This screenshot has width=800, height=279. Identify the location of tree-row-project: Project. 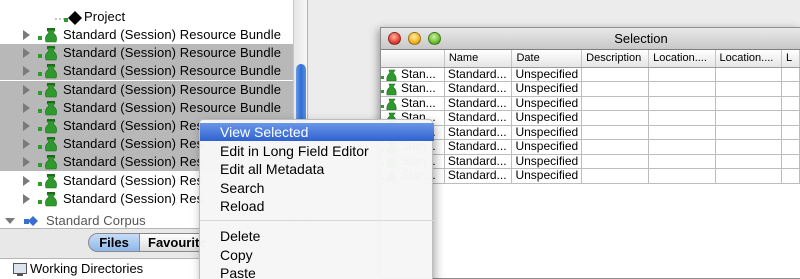
(146, 17).